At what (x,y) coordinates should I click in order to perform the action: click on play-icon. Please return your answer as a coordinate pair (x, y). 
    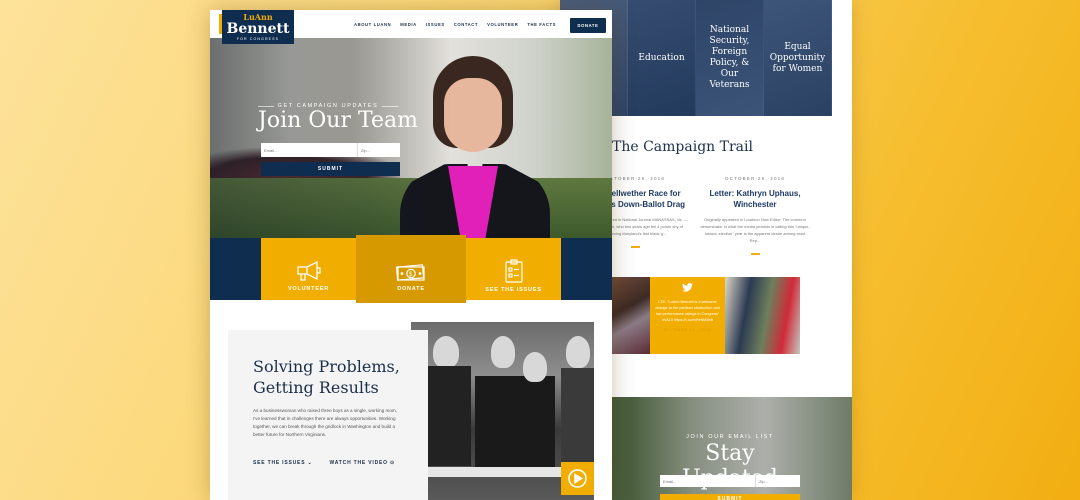
    Looking at the image, I should click on (577, 478).